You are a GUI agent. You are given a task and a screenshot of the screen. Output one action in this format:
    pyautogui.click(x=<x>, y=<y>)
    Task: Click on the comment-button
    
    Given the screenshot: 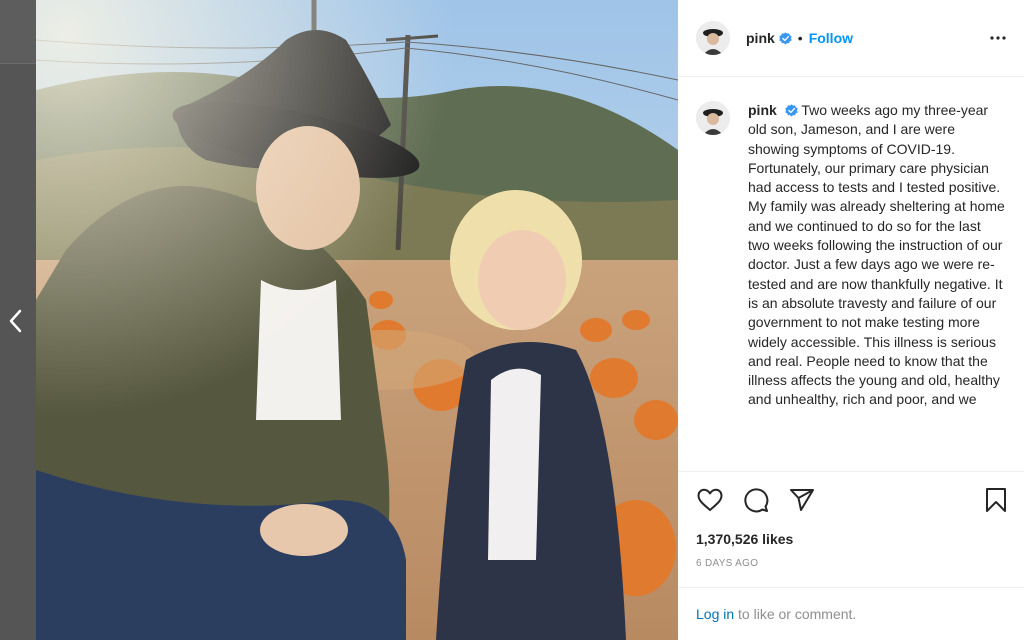 What is the action you would take?
    pyautogui.click(x=756, y=500)
    